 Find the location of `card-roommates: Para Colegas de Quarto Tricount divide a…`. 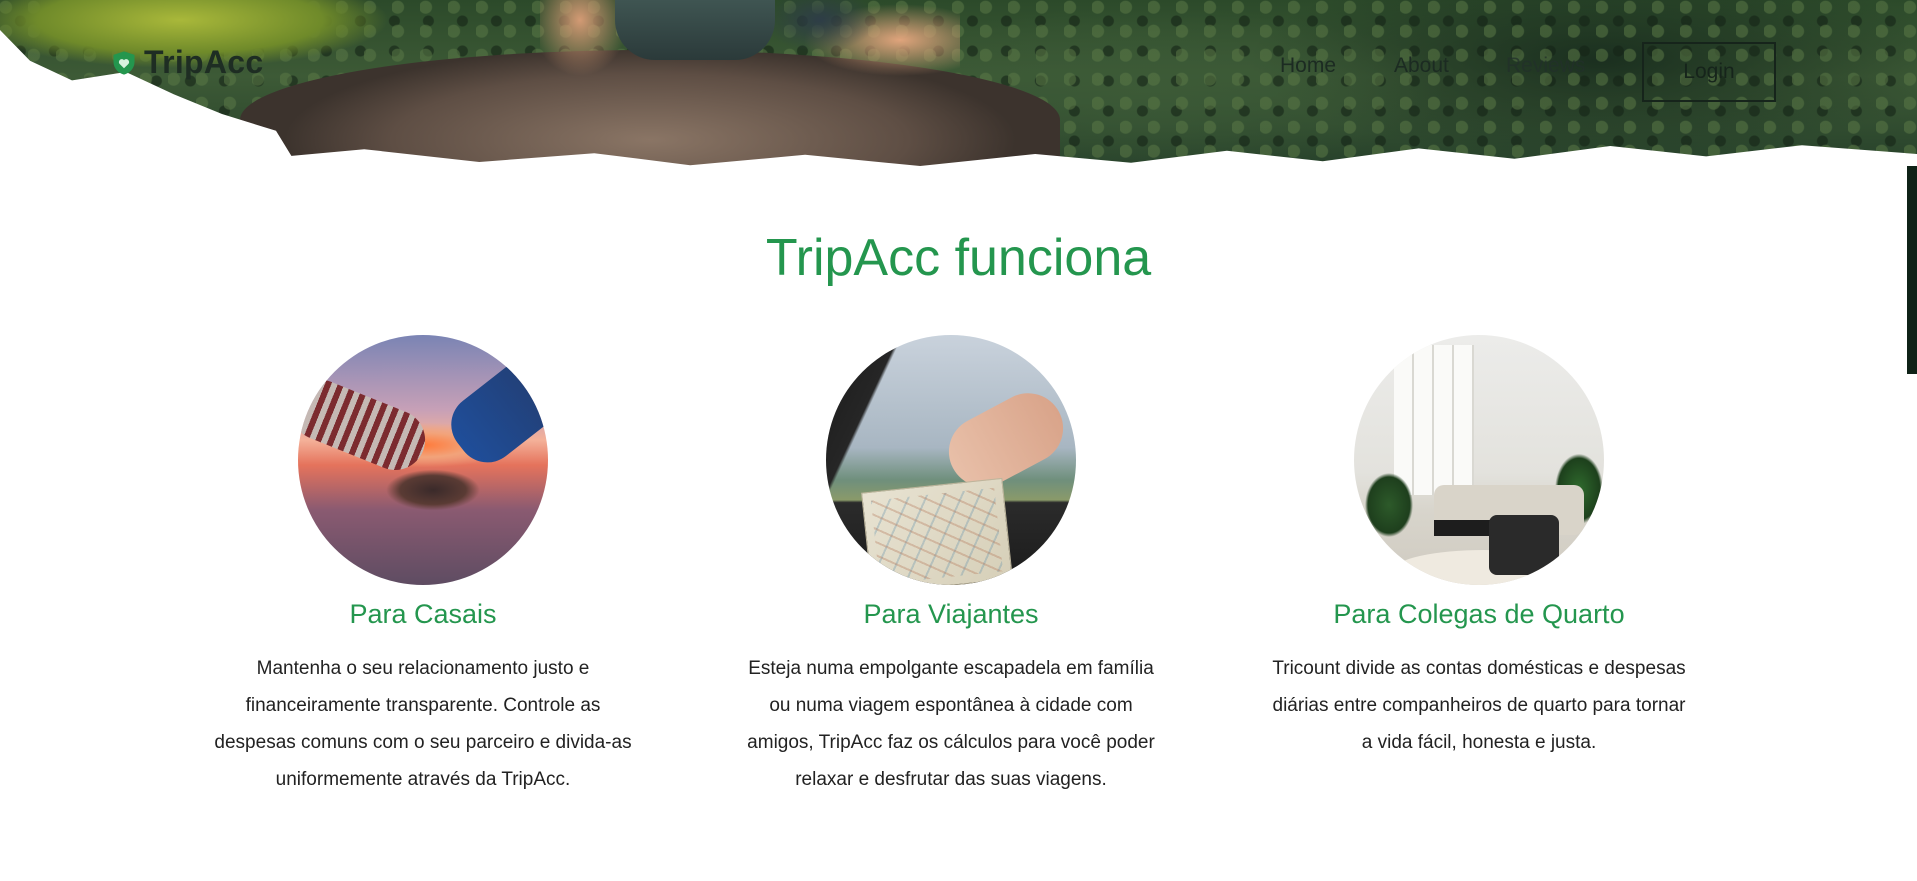

card-roommates: Para Colegas de Quarto Tricount divide a… is located at coordinates (1479, 548).